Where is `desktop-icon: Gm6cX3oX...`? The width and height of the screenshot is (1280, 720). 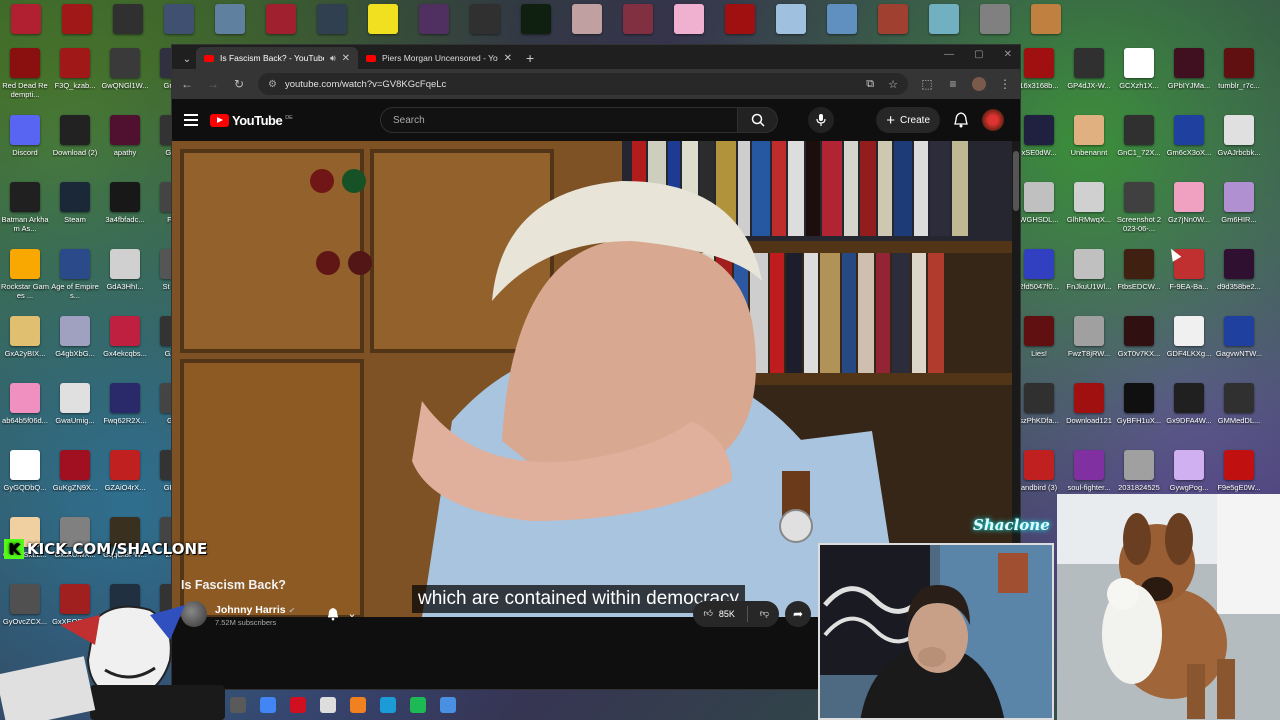 desktop-icon: Gm6cX3oX... is located at coordinates (1189, 144).